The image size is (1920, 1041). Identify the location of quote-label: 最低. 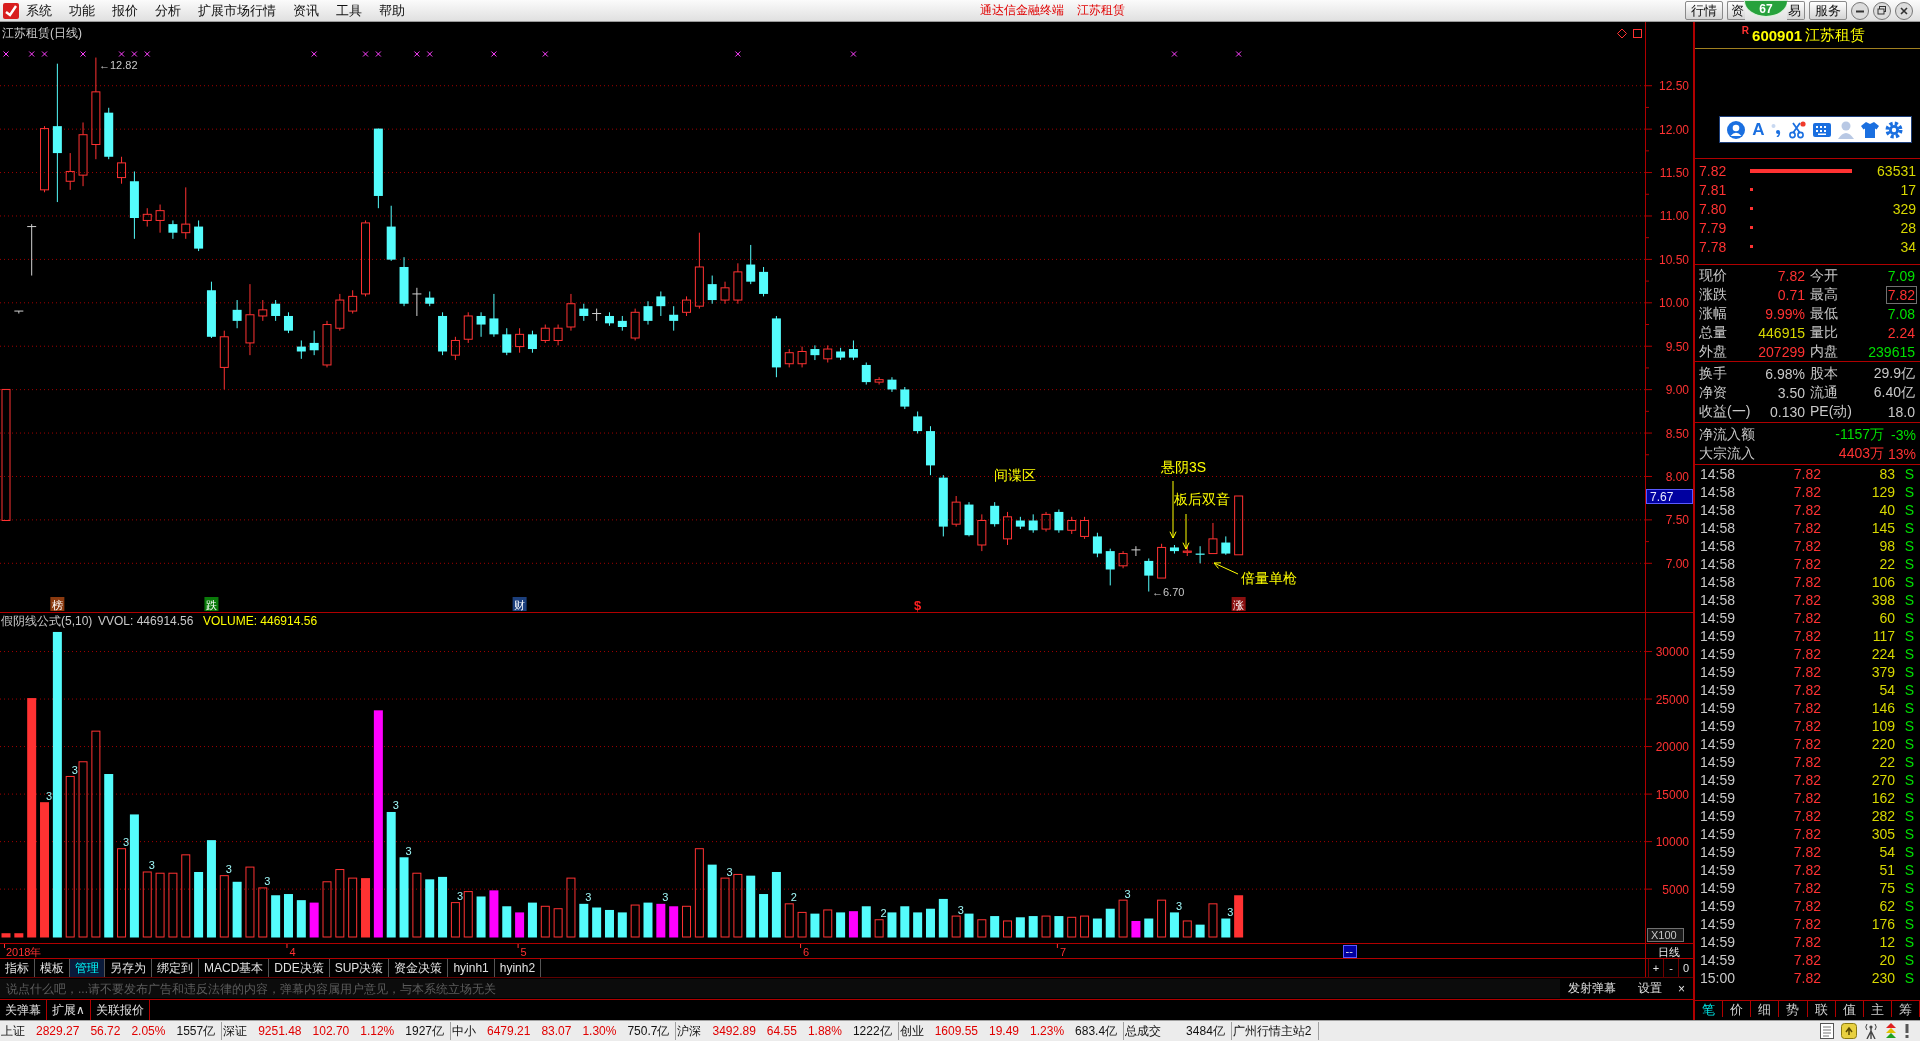
(1824, 313).